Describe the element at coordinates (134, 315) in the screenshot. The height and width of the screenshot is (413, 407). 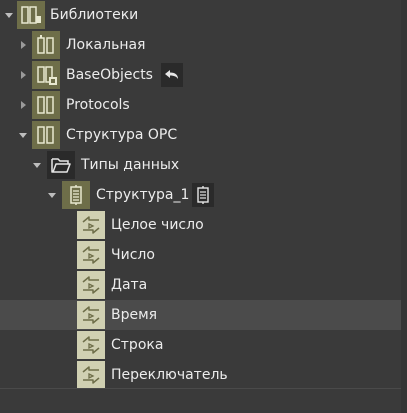
I see `tree-label: Время` at that location.